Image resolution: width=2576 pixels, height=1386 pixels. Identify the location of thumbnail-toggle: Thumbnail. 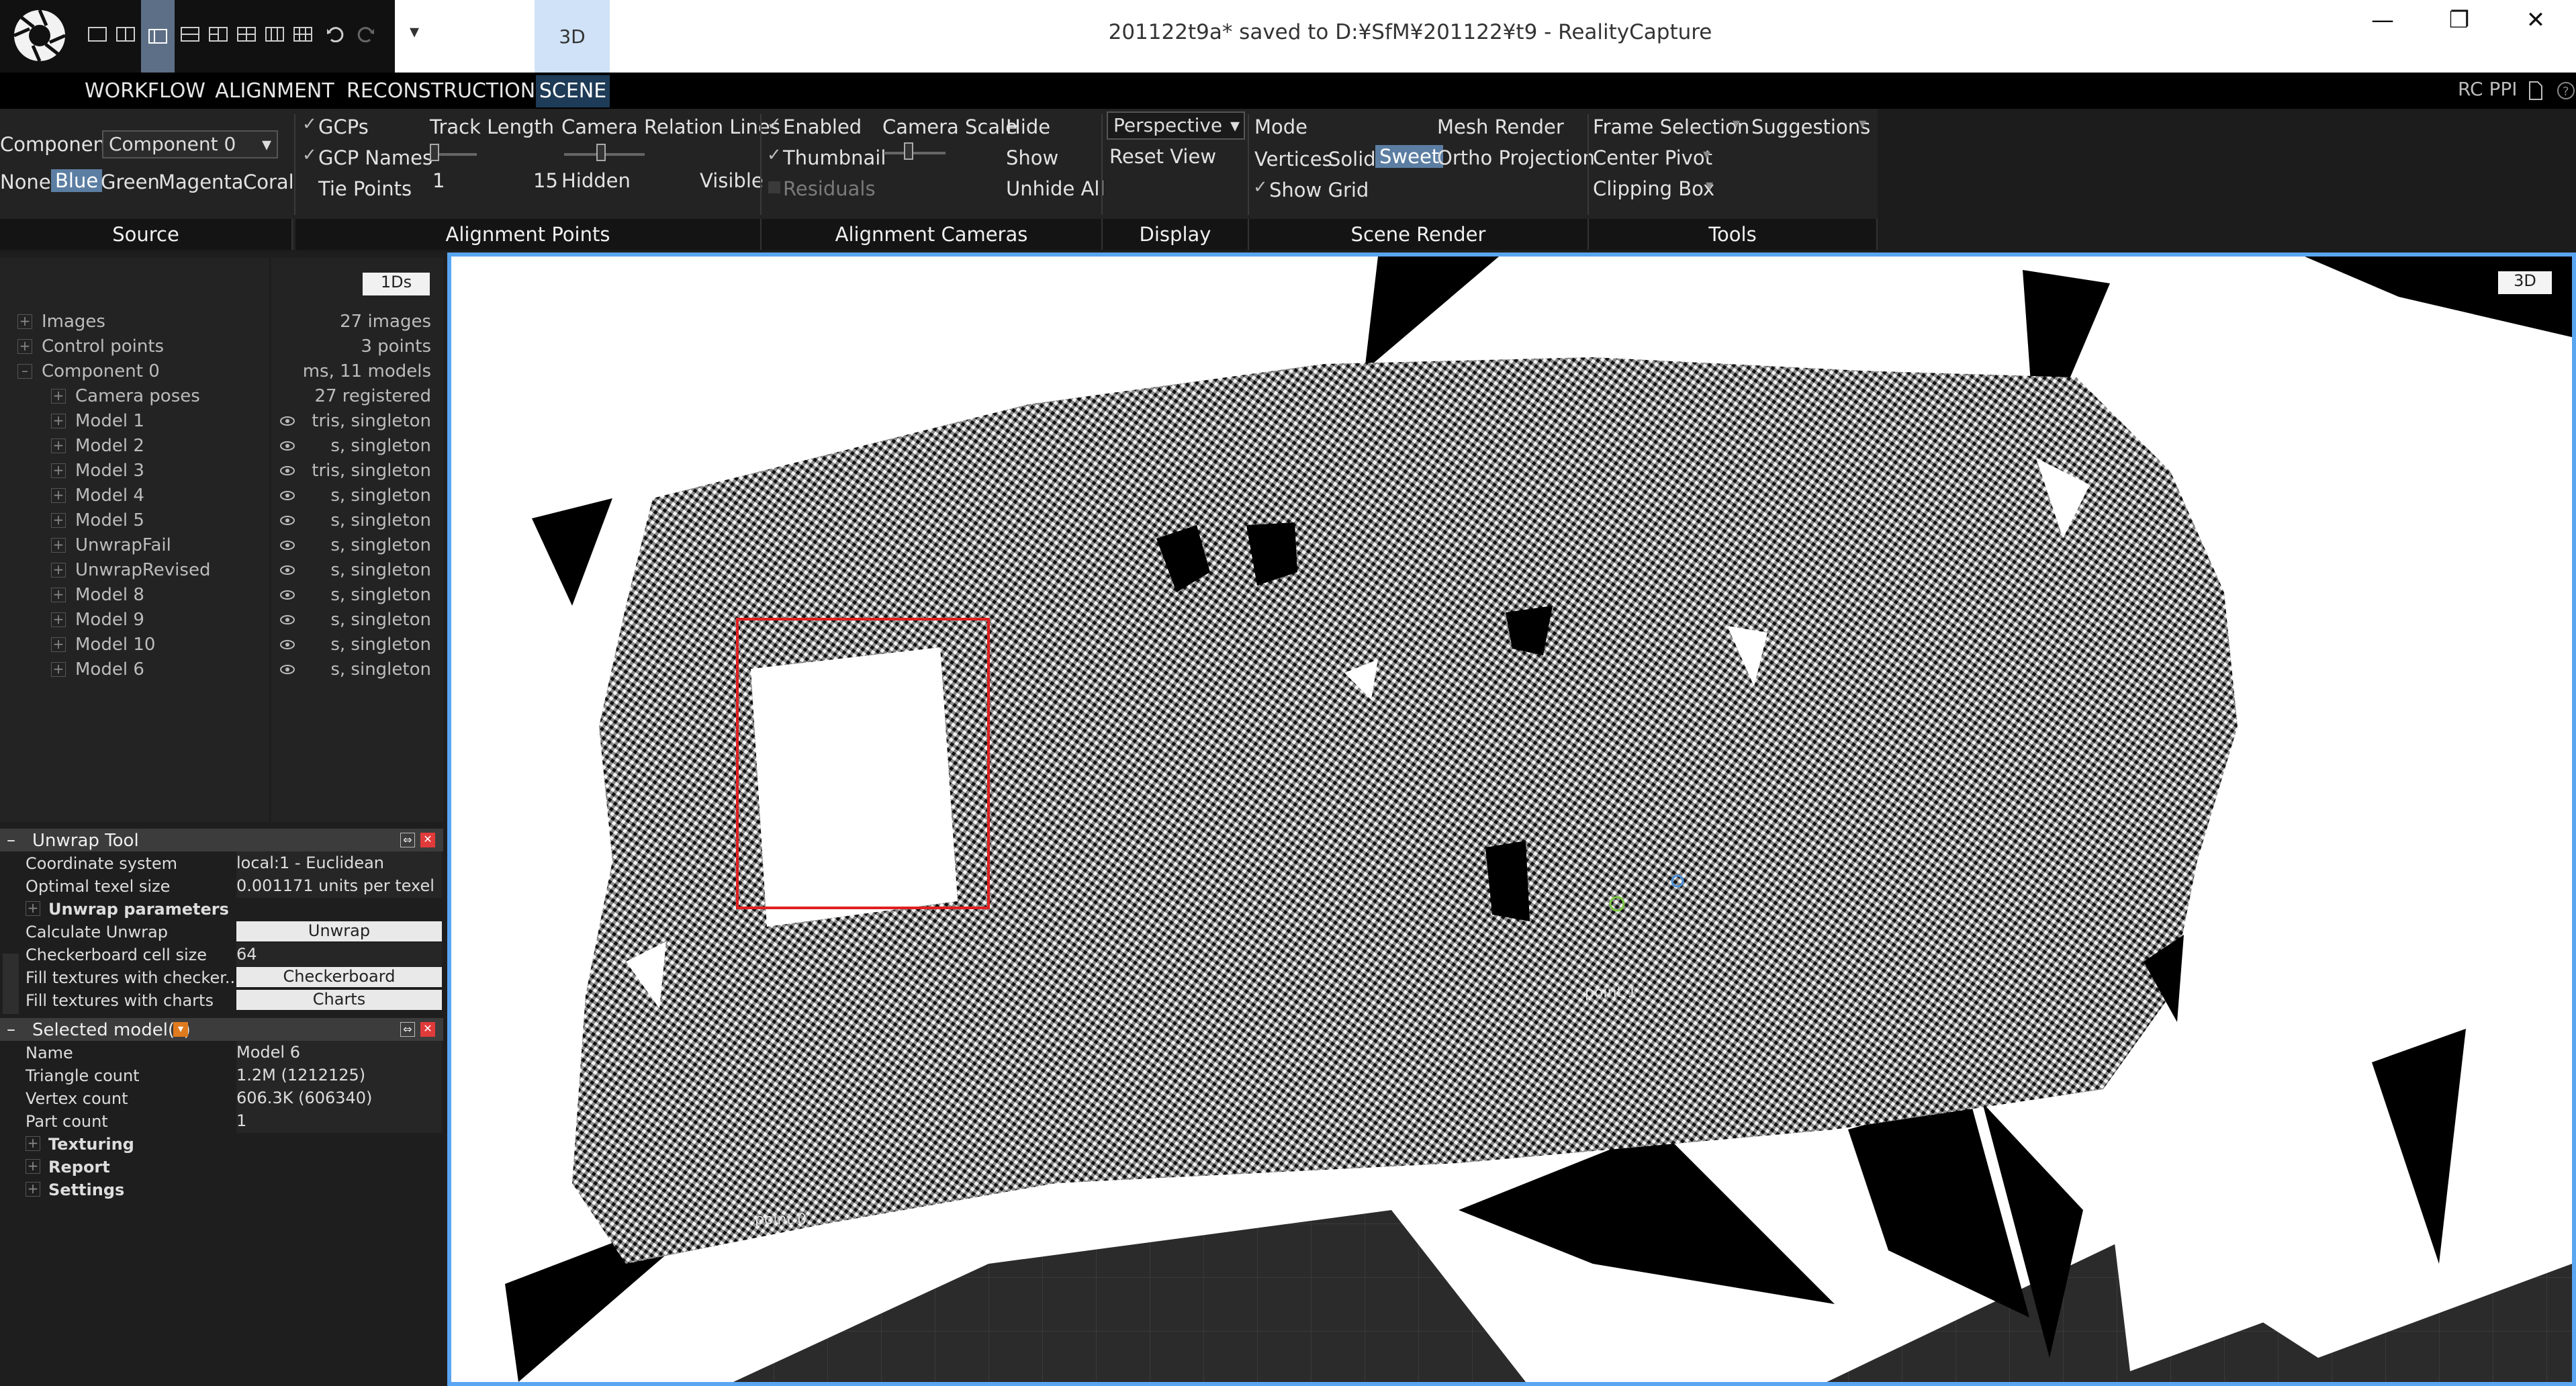
(834, 157).